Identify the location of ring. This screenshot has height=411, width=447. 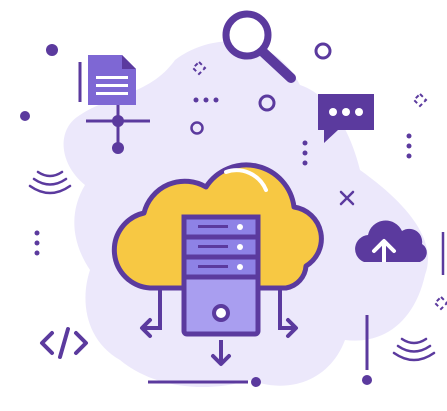
(323, 51).